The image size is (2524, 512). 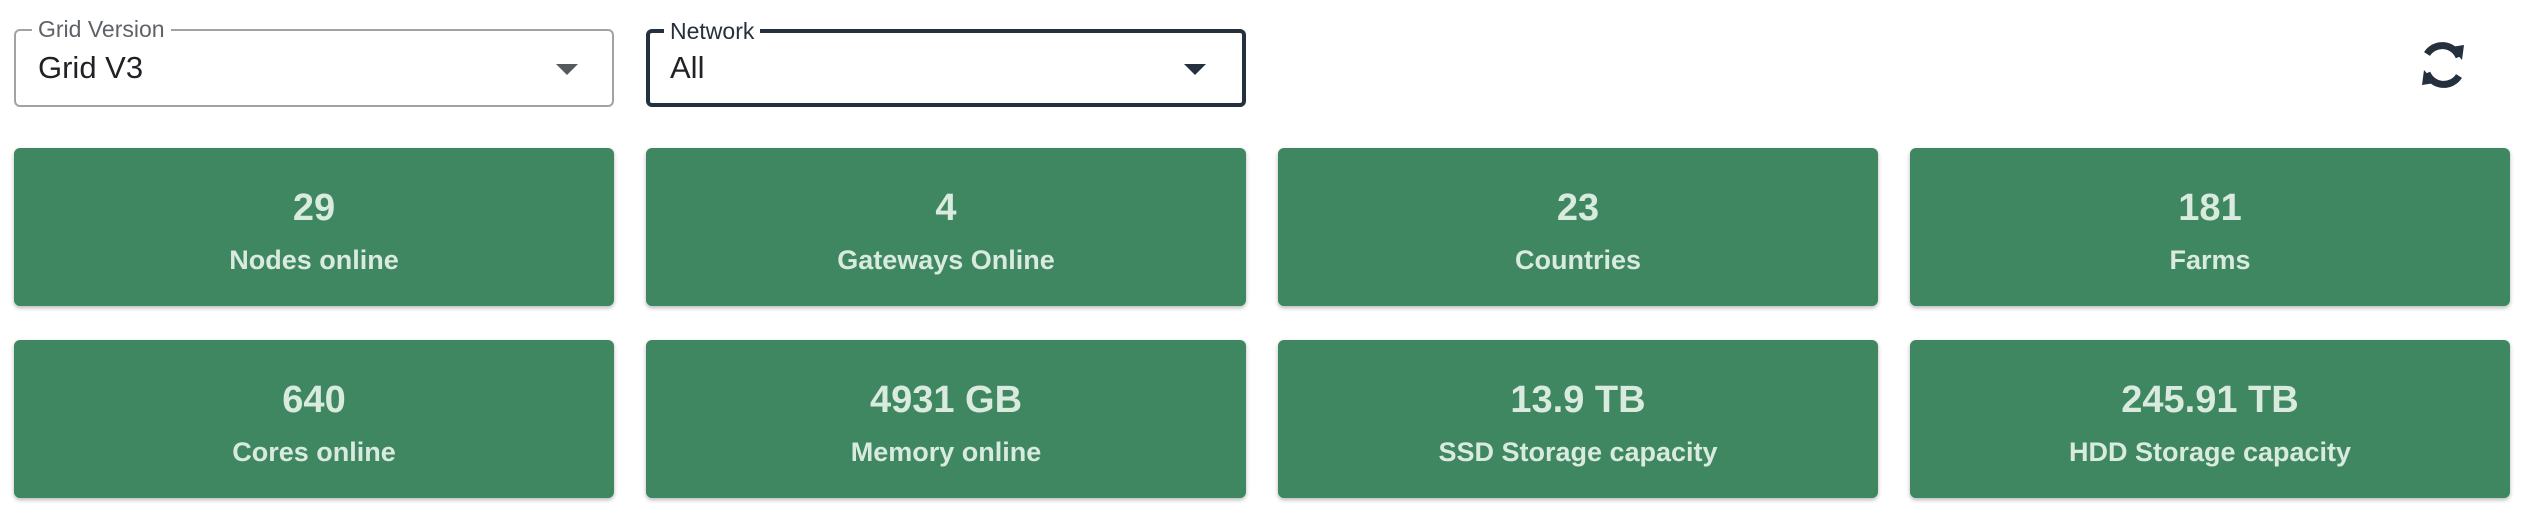 I want to click on stat-card-nodes-online: 29 Nodes online, so click(x=314, y=227).